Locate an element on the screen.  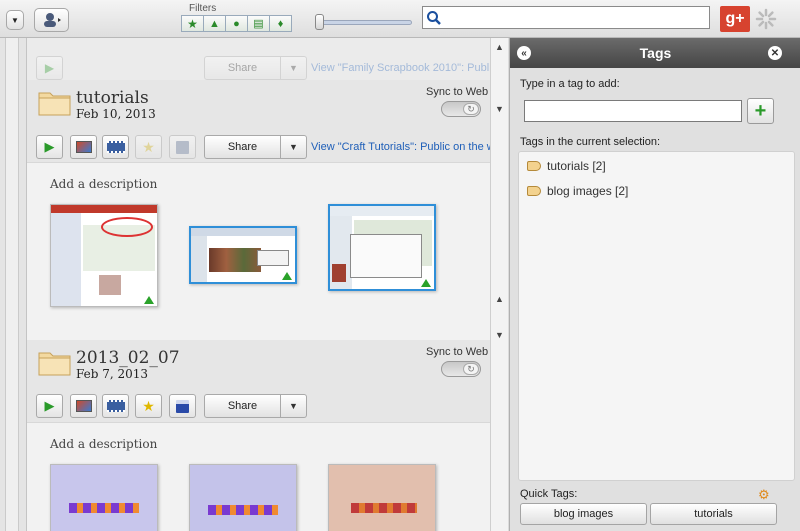
filter-star-button: ★ is located at coordinates (192, 23).